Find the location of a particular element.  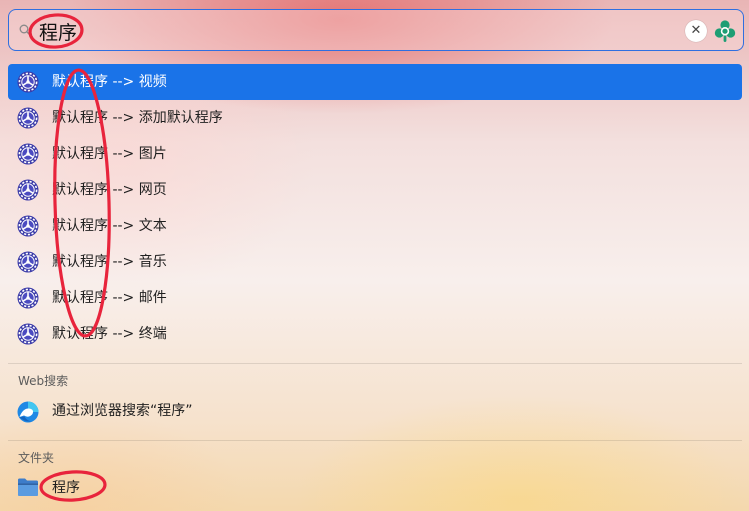

result-item-web: 默认程序 --> 网页 is located at coordinates (375, 190).